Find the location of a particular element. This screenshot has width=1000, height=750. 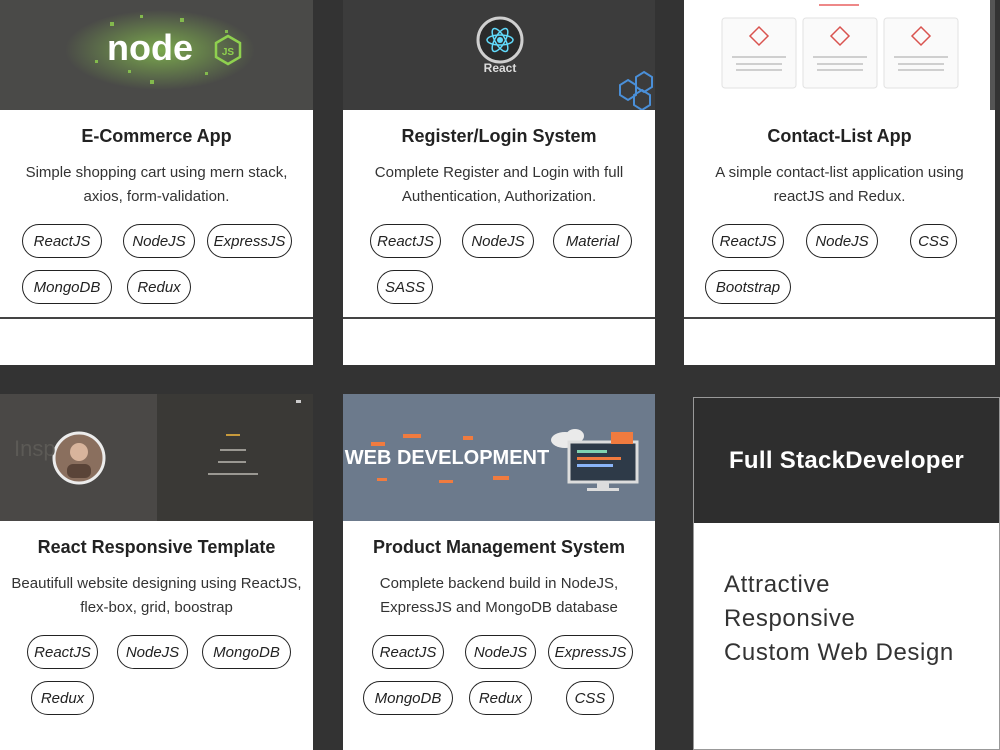

promo-taglines: Attractive Responsive Custom Web Design is located at coordinates (839, 619).